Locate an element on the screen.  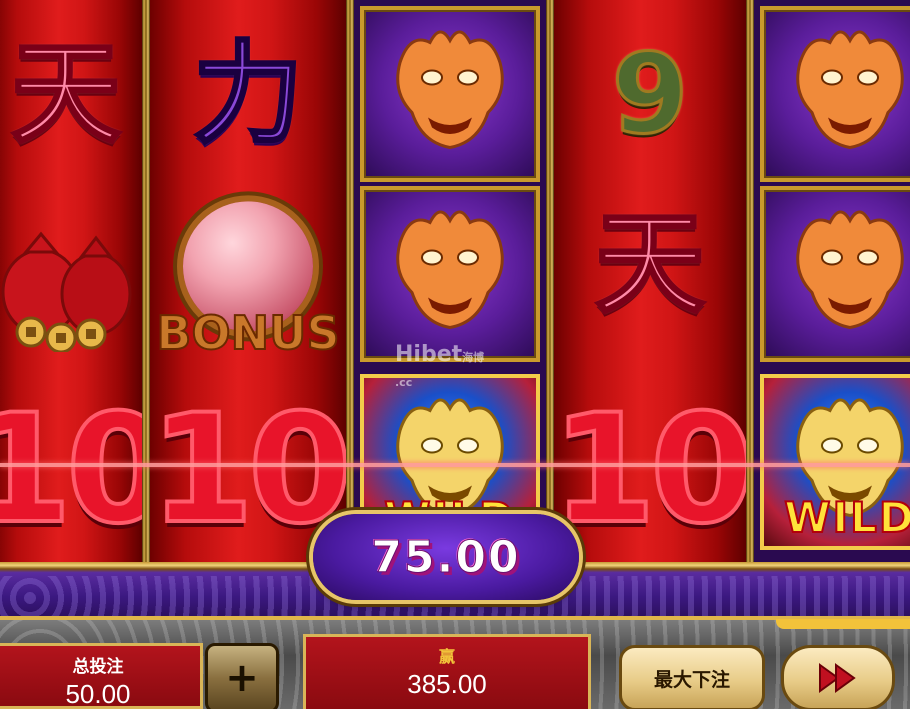
reel-5: WILD is located at coordinates (832, 282).